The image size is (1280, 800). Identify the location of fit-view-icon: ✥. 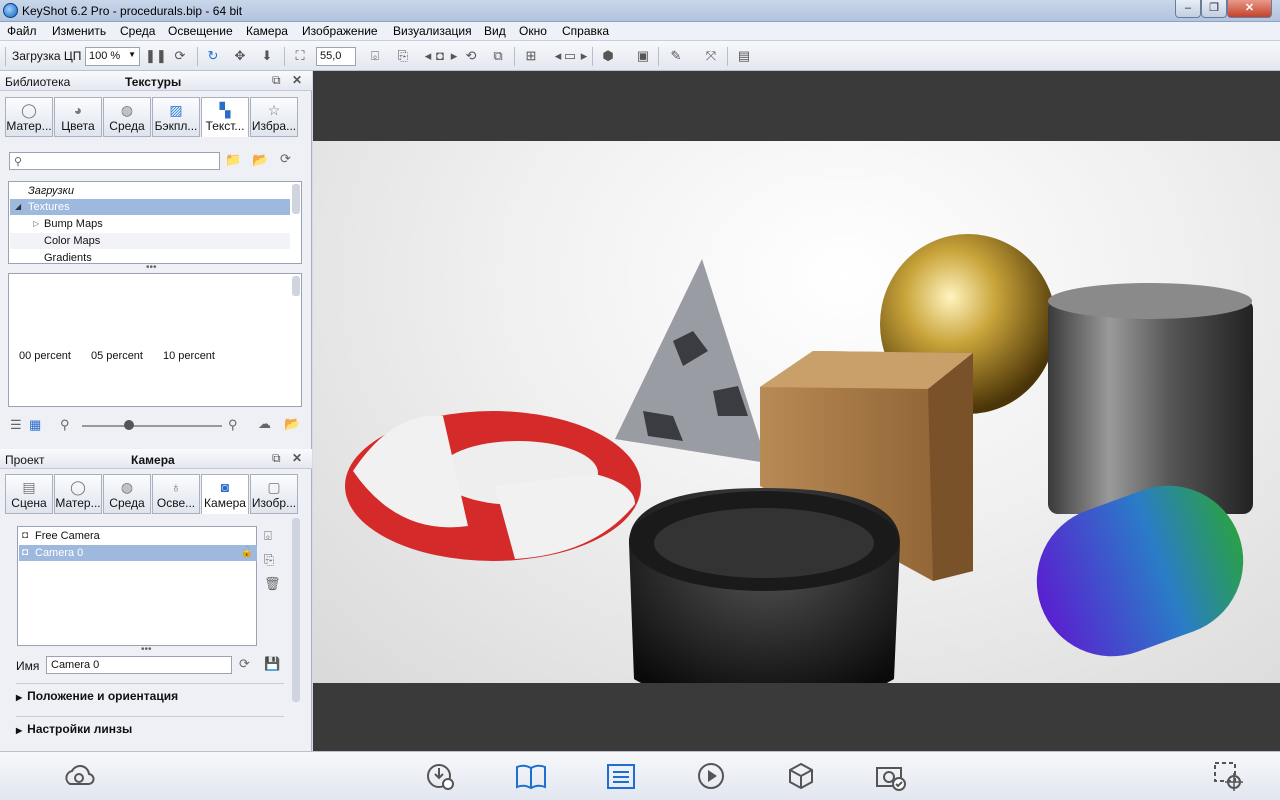
(240, 56).